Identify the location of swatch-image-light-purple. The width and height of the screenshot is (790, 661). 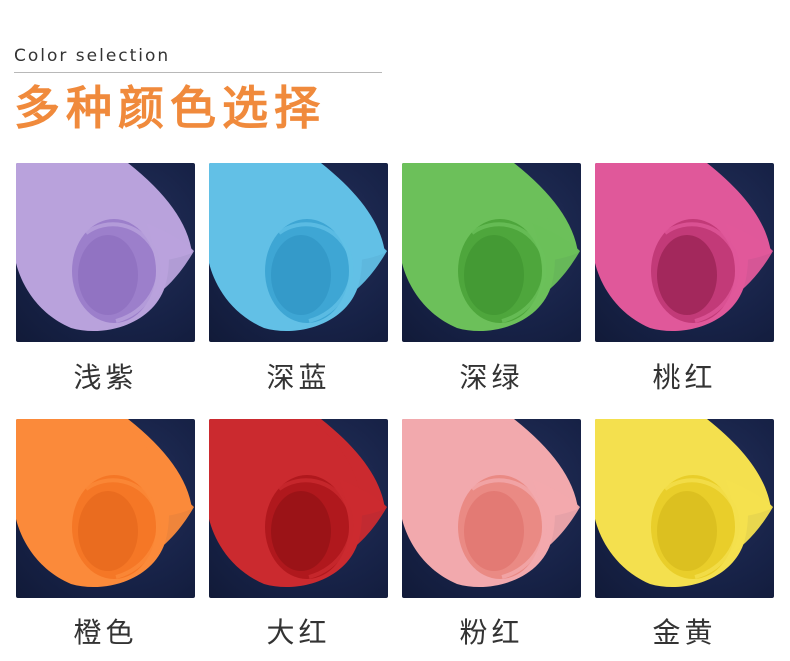
(105, 252).